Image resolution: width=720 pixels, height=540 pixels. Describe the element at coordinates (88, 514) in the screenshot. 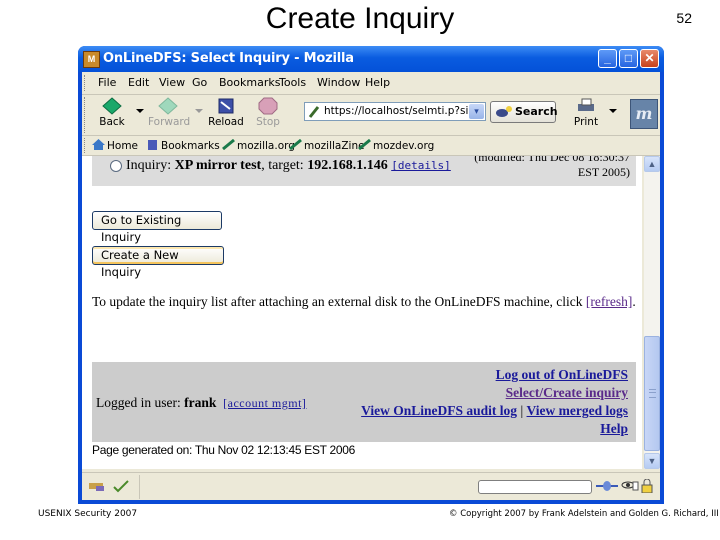

I see `slide-footer-left: USENIX Security 2007` at that location.